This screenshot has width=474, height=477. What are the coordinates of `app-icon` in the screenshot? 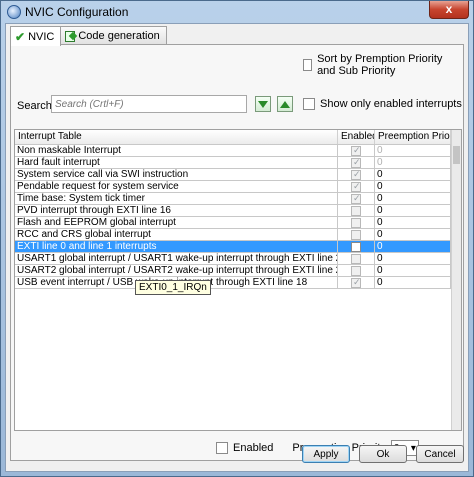 It's located at (14, 12).